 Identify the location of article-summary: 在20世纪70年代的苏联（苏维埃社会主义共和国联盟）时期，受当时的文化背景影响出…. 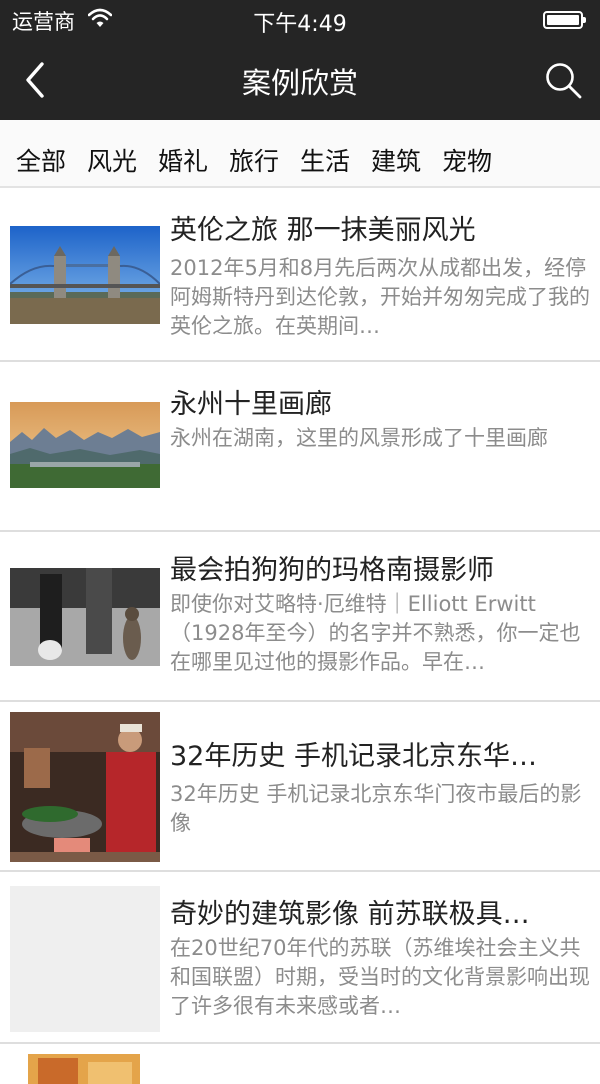
(380, 977).